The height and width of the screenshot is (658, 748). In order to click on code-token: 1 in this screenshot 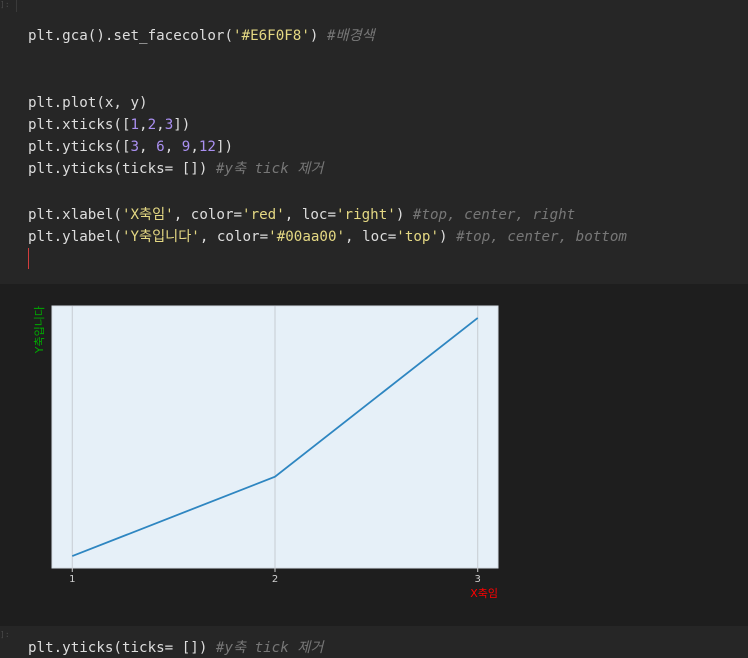, I will do `click(135, 125)`.